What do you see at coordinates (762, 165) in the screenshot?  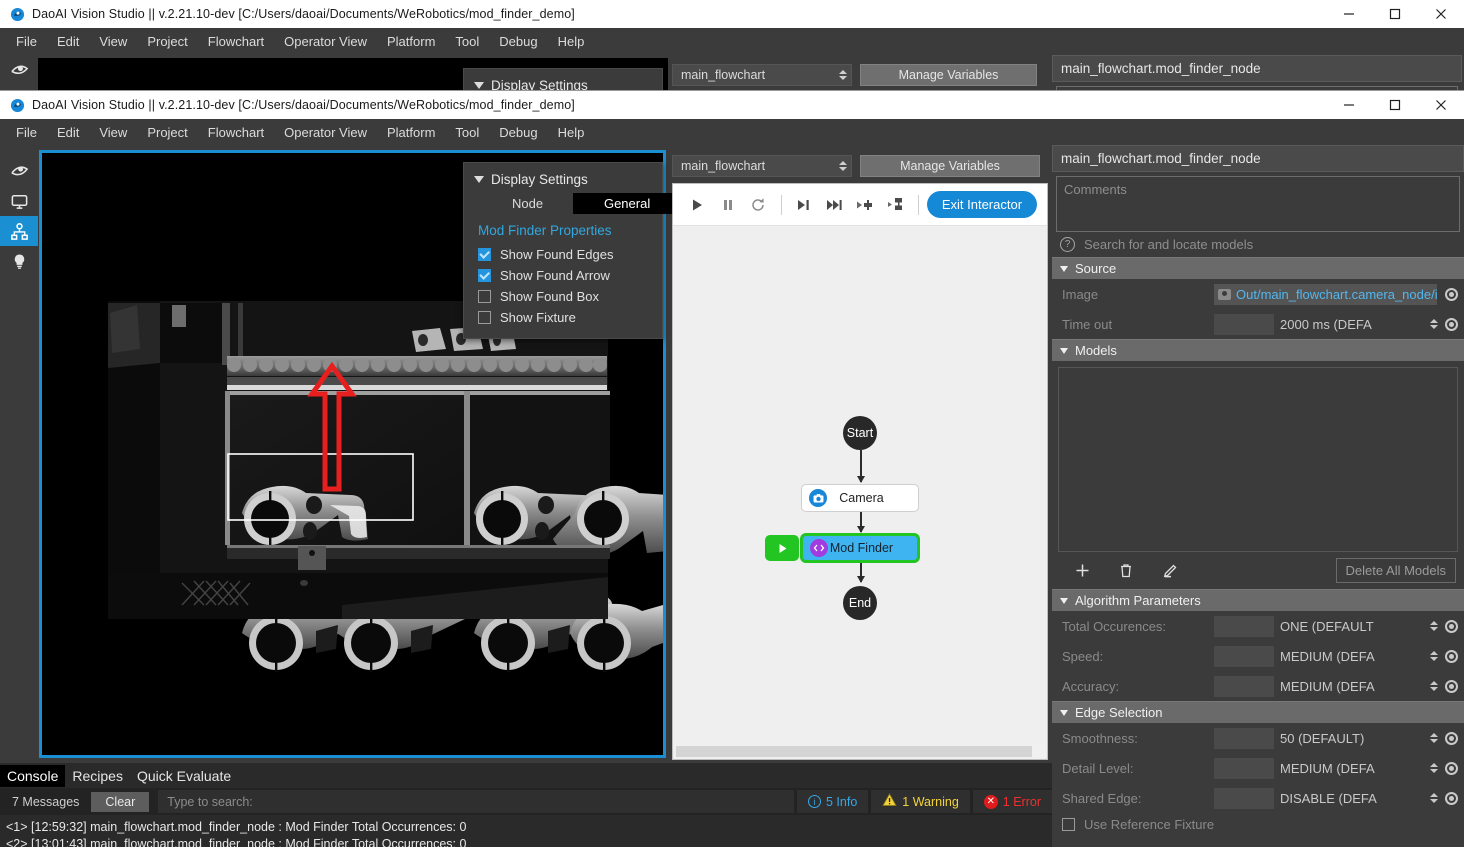 I see `flowchart-selector: main_flowchart` at bounding box center [762, 165].